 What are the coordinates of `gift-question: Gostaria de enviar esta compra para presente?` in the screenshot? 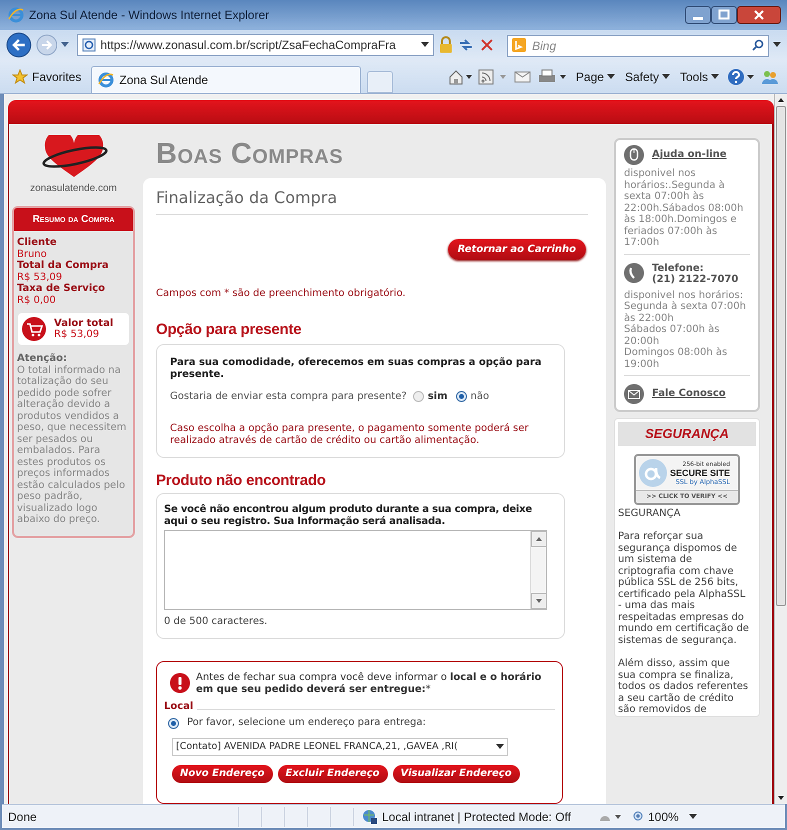 It's located at (288, 396).